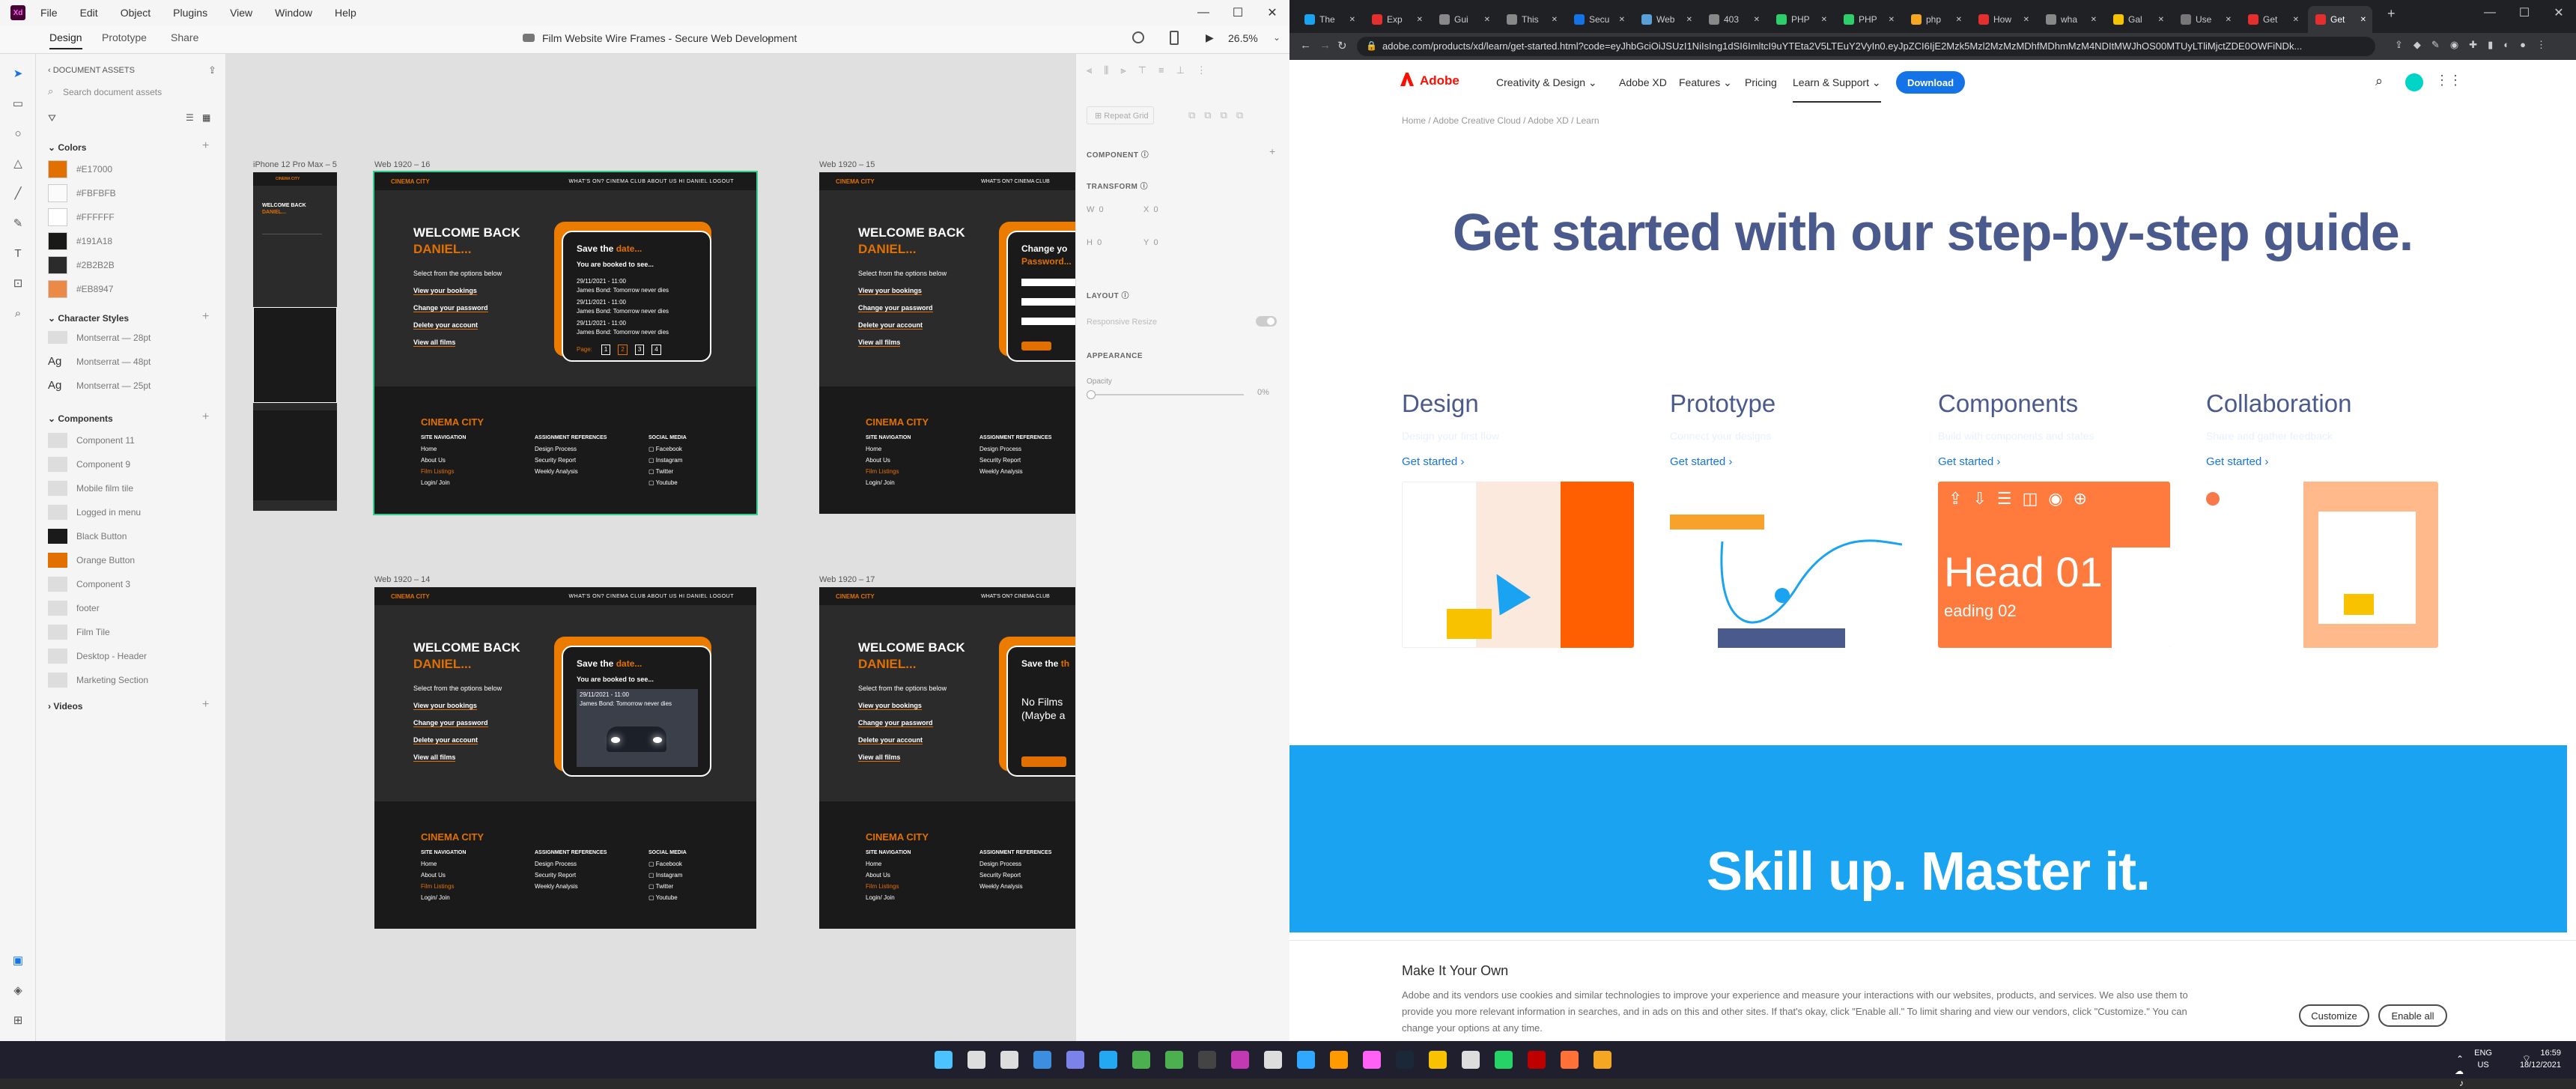 This screenshot has width=2576, height=1089. Describe the element at coordinates (1009, 1060) in the screenshot. I see `task-view-icon` at that location.